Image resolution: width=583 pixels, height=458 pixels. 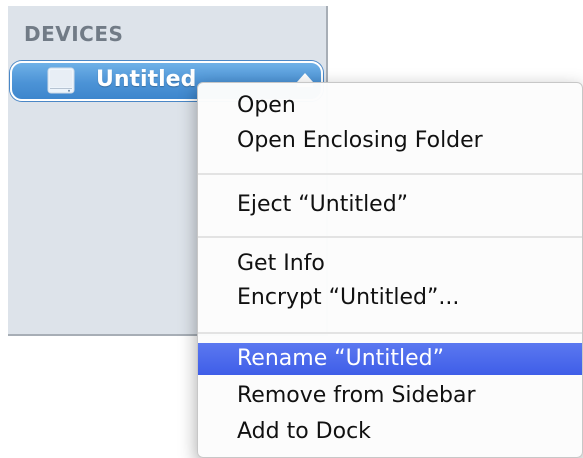 What do you see at coordinates (390, 141) in the screenshot?
I see `menu-item-open-enclosing-folder: Open Enclosing Folder` at bounding box center [390, 141].